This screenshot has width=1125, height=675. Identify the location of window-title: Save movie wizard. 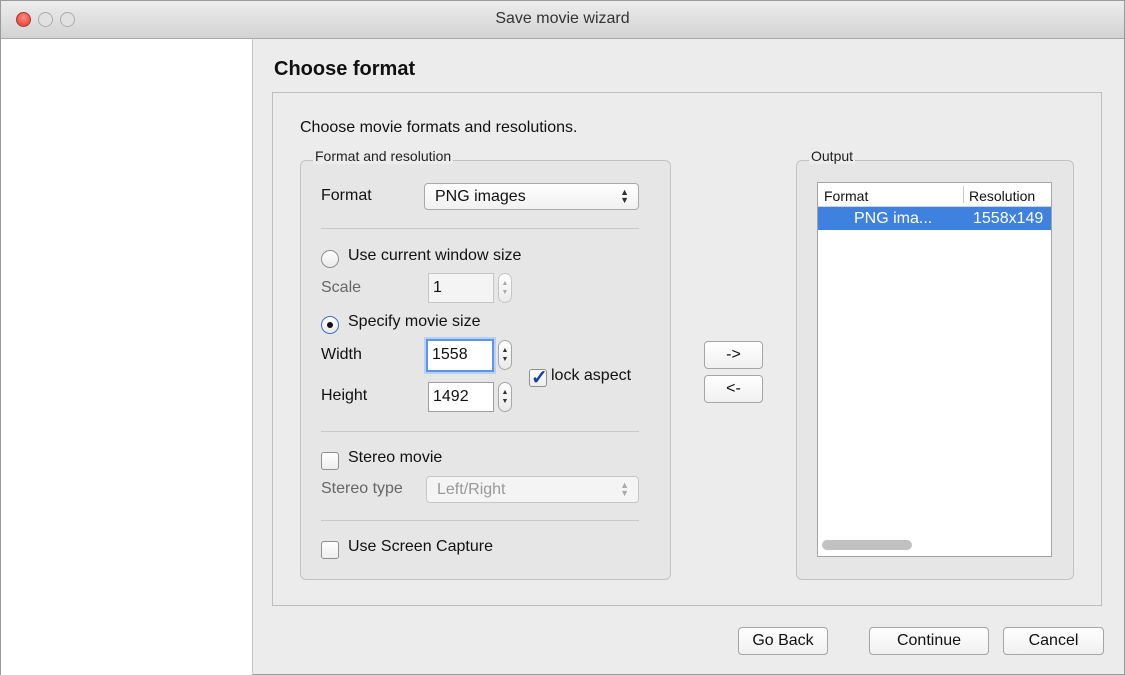
(562, 18).